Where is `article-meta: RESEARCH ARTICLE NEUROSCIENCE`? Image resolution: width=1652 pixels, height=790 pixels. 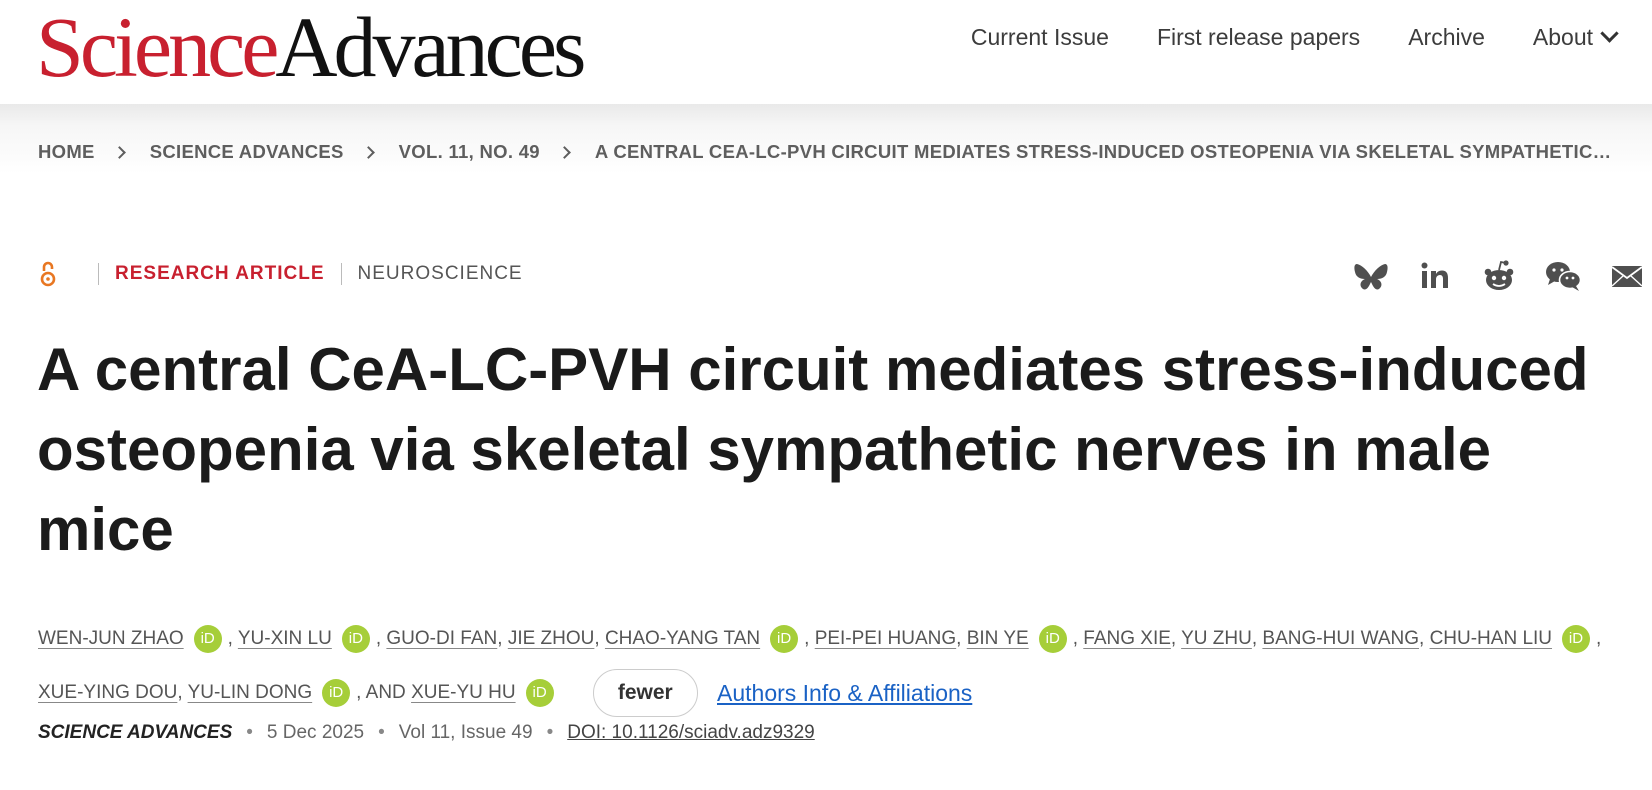 article-meta: RESEARCH ARTICLE NEUROSCIENCE is located at coordinates (280, 274).